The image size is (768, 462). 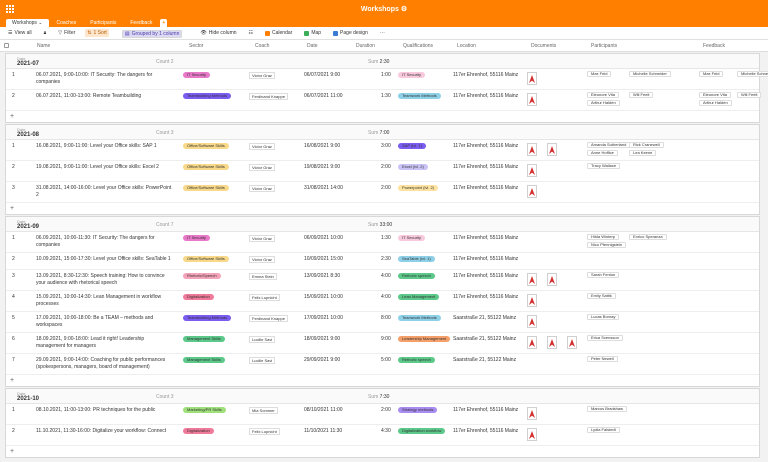 I want to click on lock-button: 🔒︎, so click(x=45, y=33).